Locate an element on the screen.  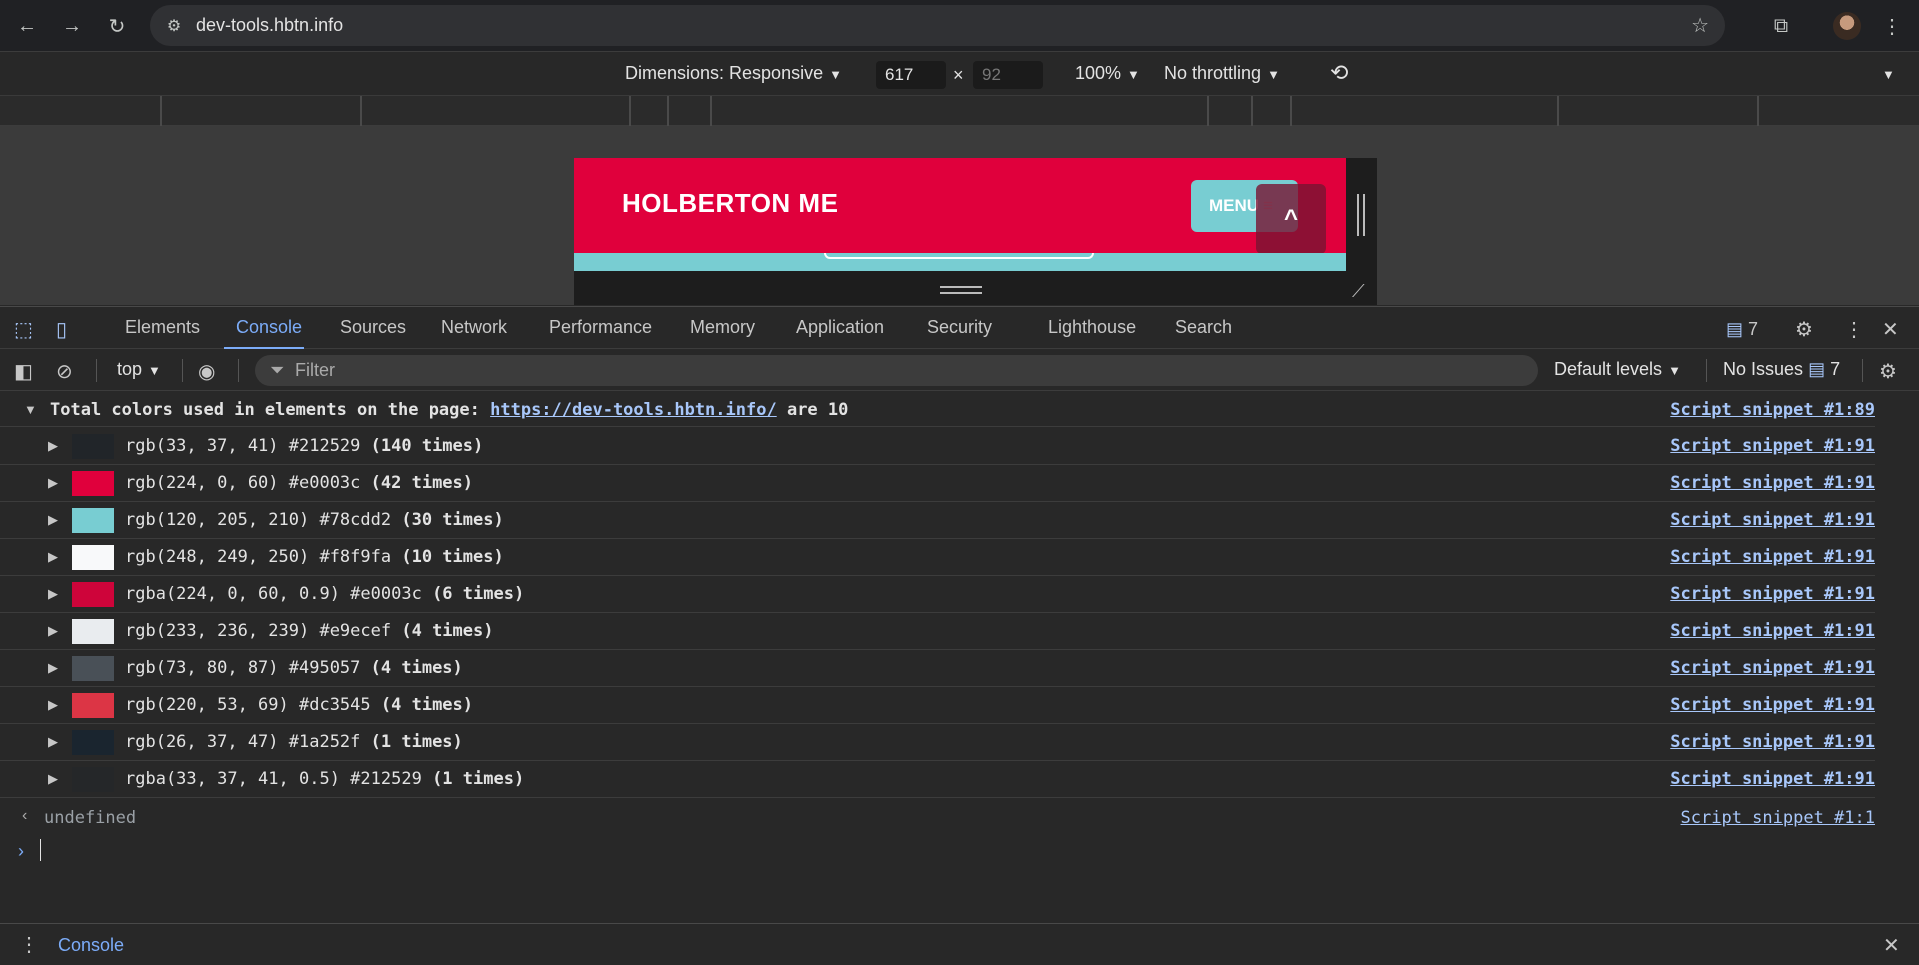
height-input: 92 is located at coordinates (1008, 75).